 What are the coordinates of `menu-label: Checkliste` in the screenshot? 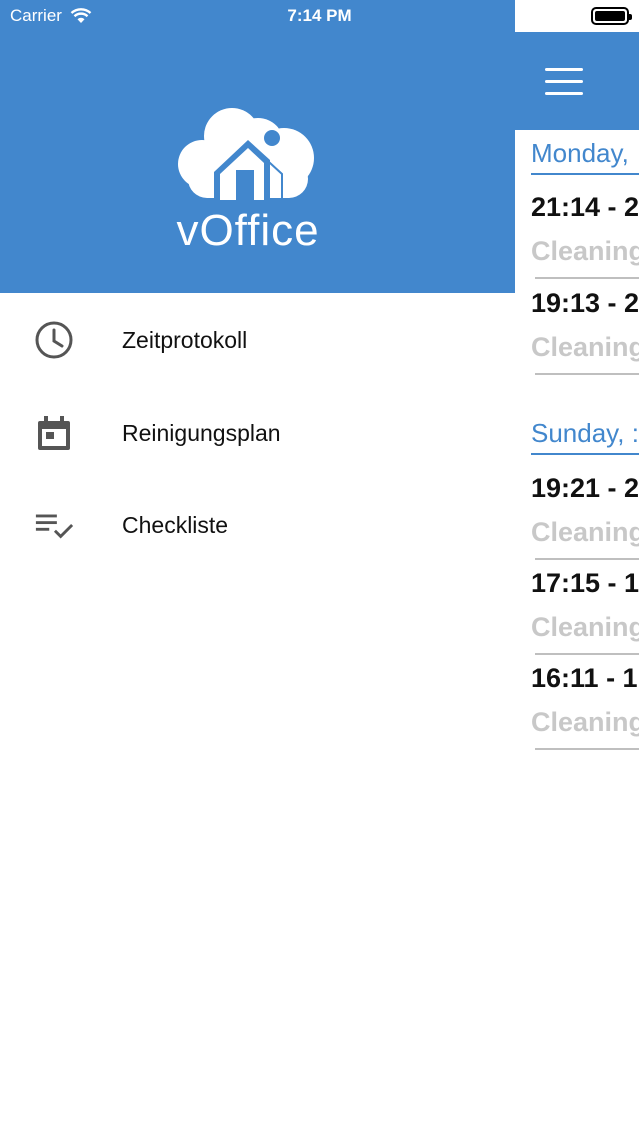 It's located at (175, 524).